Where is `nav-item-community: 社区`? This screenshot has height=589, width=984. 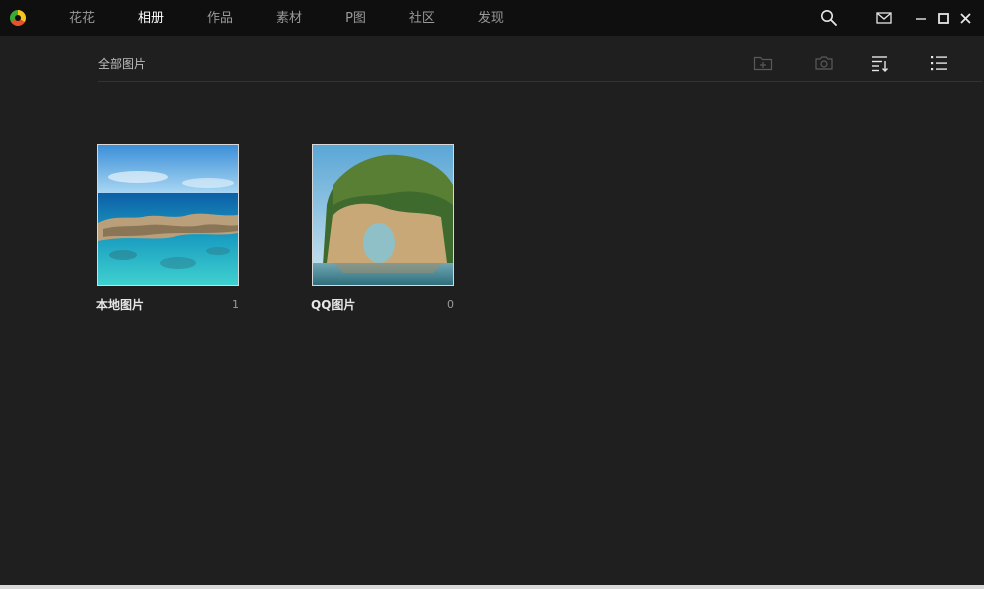
nav-item-community: 社区 is located at coordinates (422, 18).